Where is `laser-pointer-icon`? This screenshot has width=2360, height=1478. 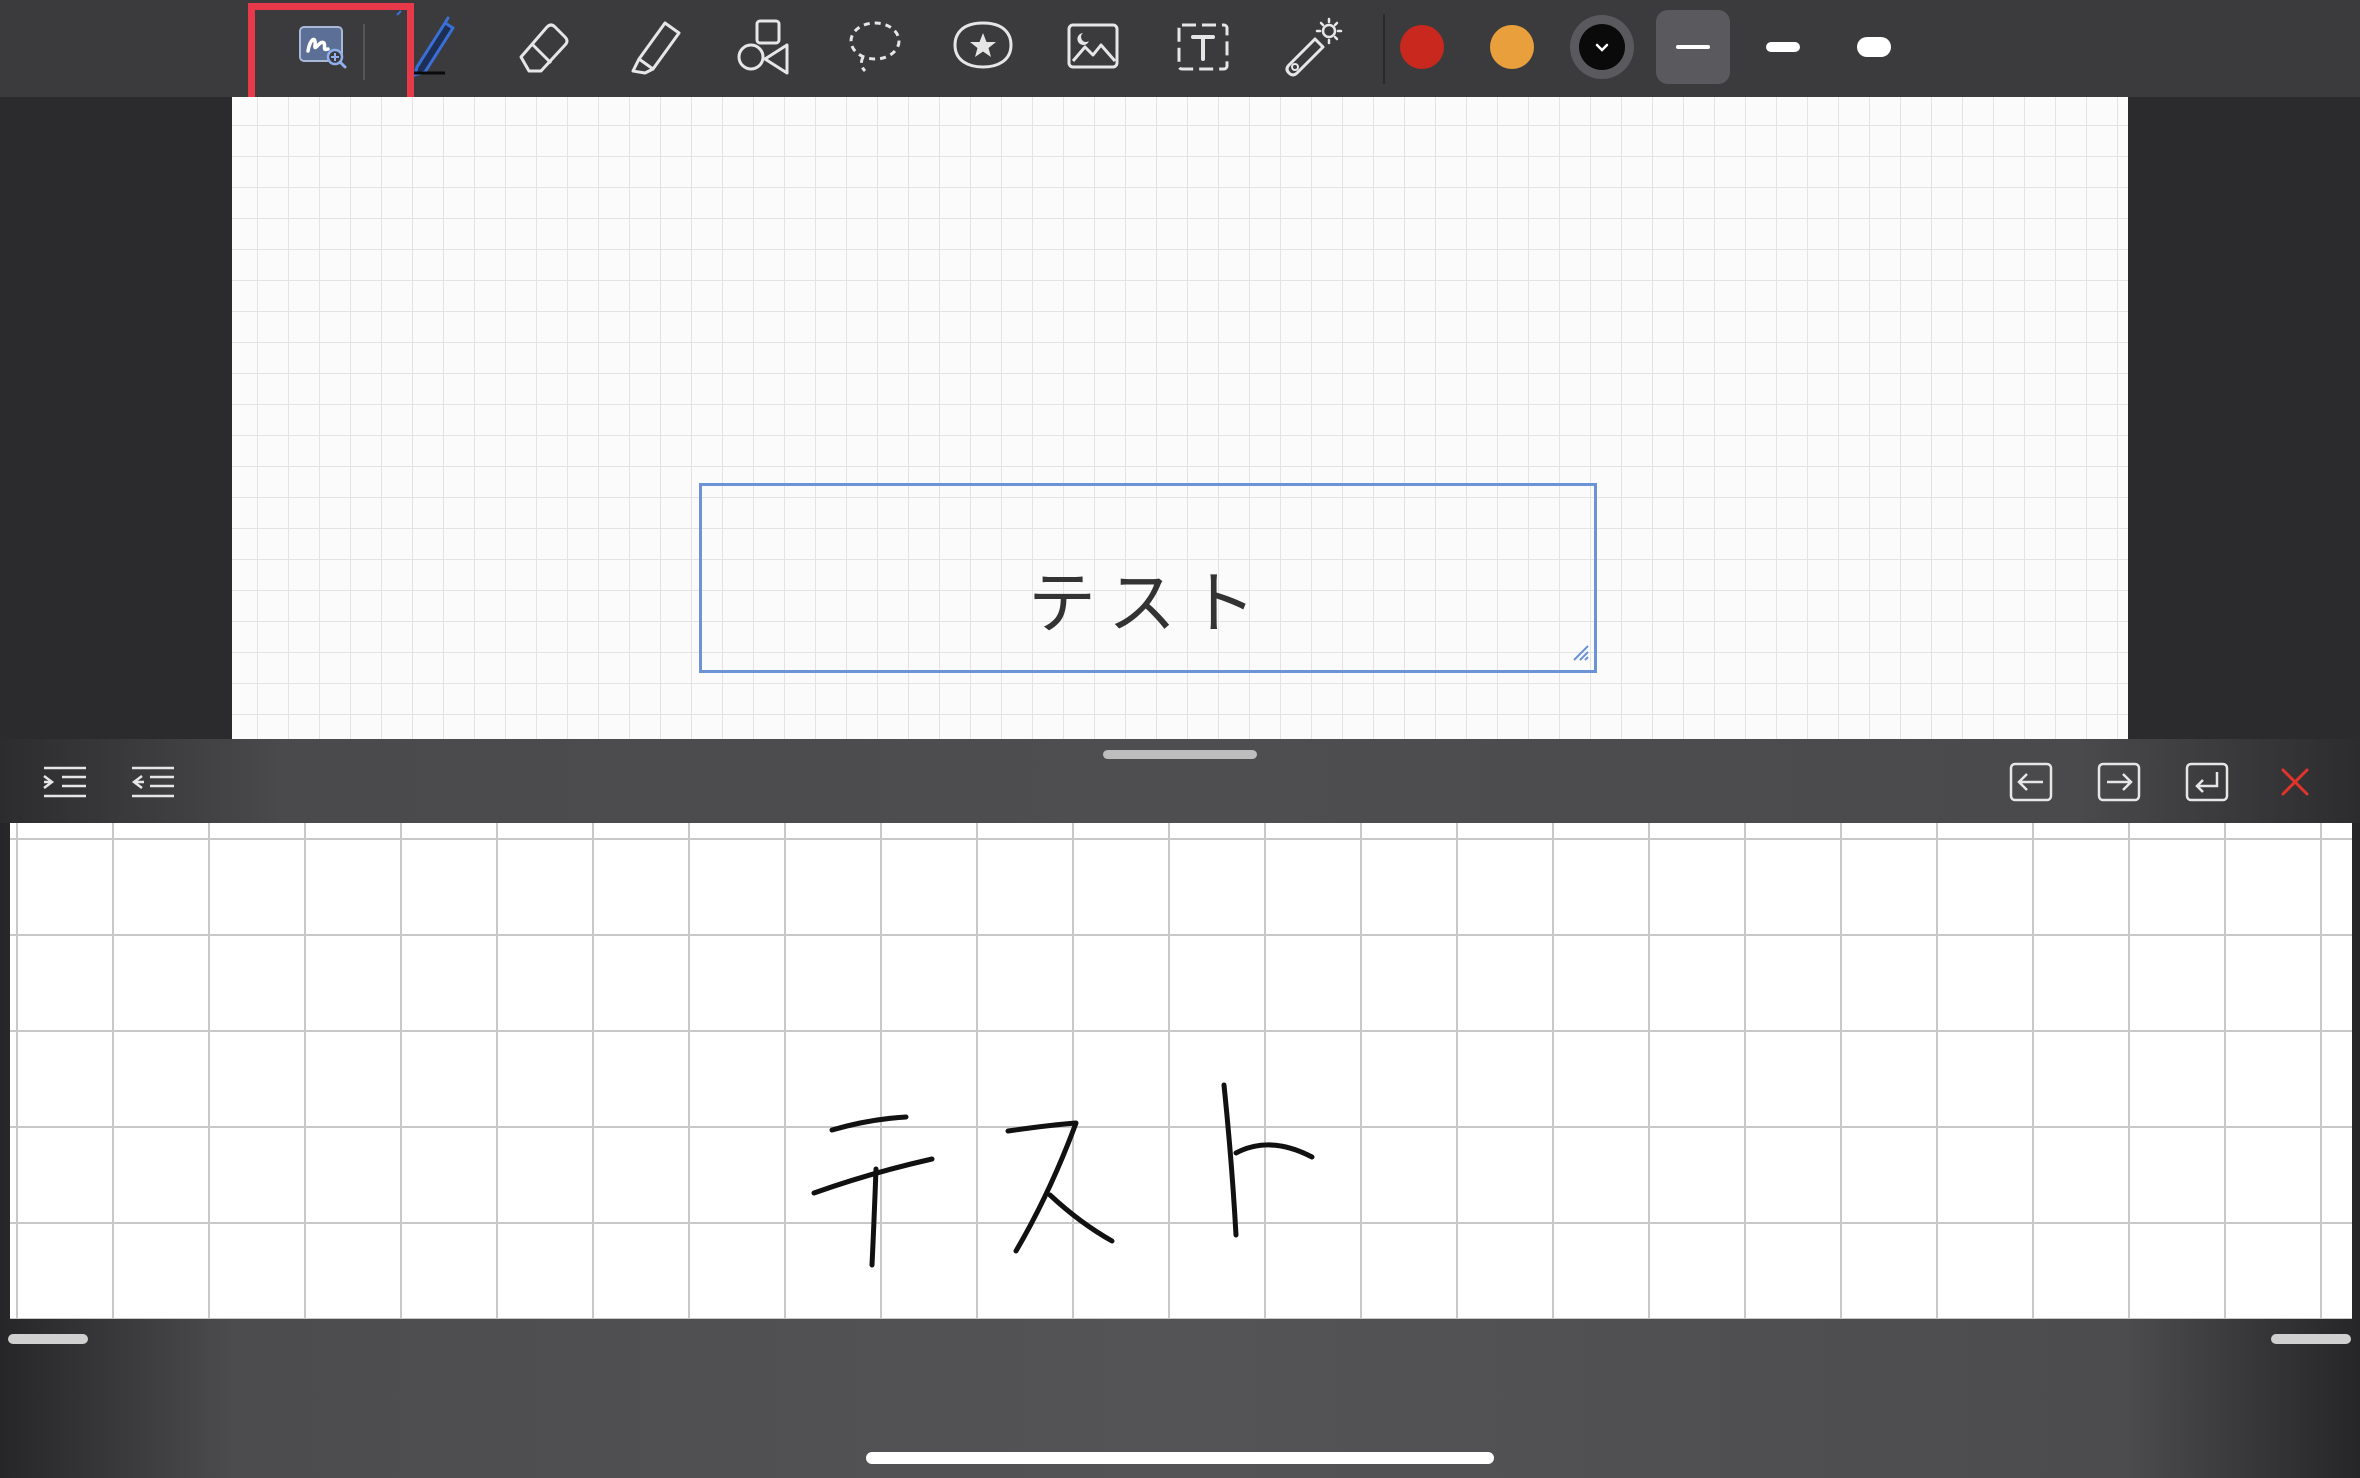
laser-pointer-icon is located at coordinates (1313, 49).